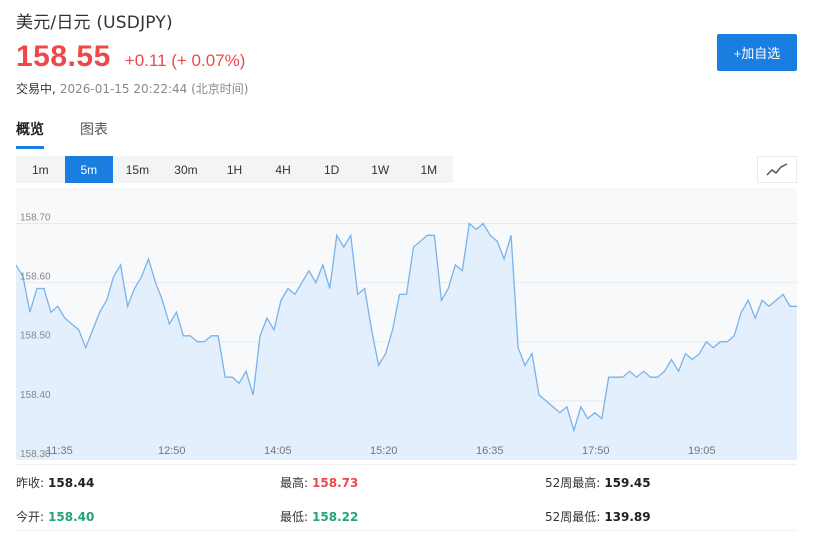 Image resolution: width=829 pixels, height=538 pixels. Describe the element at coordinates (94, 23) in the screenshot. I see `page-title: 美元/日元 (USDJPY)` at that location.